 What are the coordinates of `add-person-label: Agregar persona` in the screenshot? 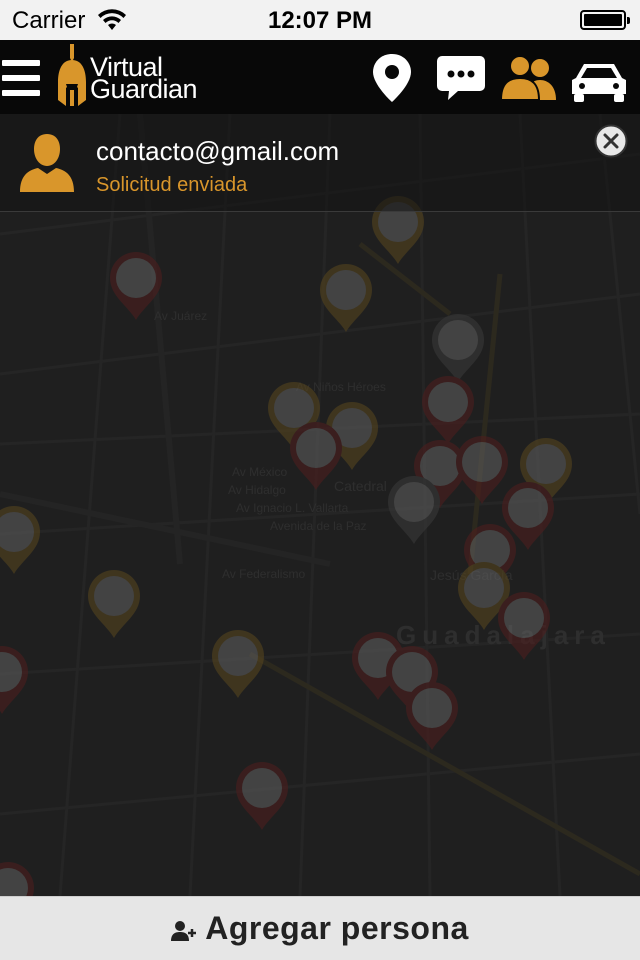 It's located at (337, 928).